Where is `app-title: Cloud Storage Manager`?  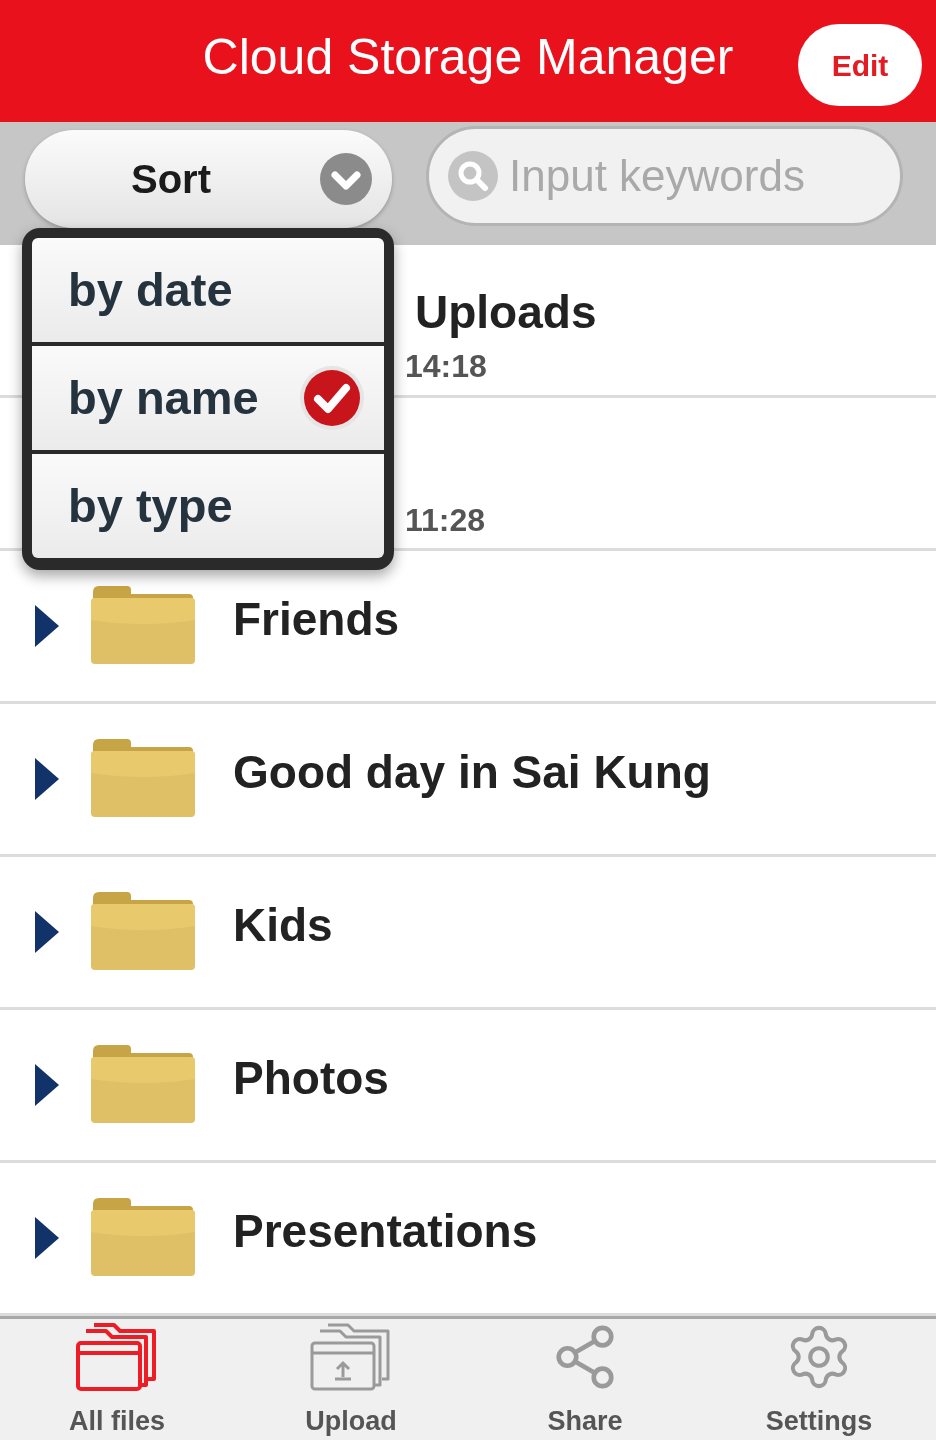
app-title: Cloud Storage Manager is located at coordinates (468, 57).